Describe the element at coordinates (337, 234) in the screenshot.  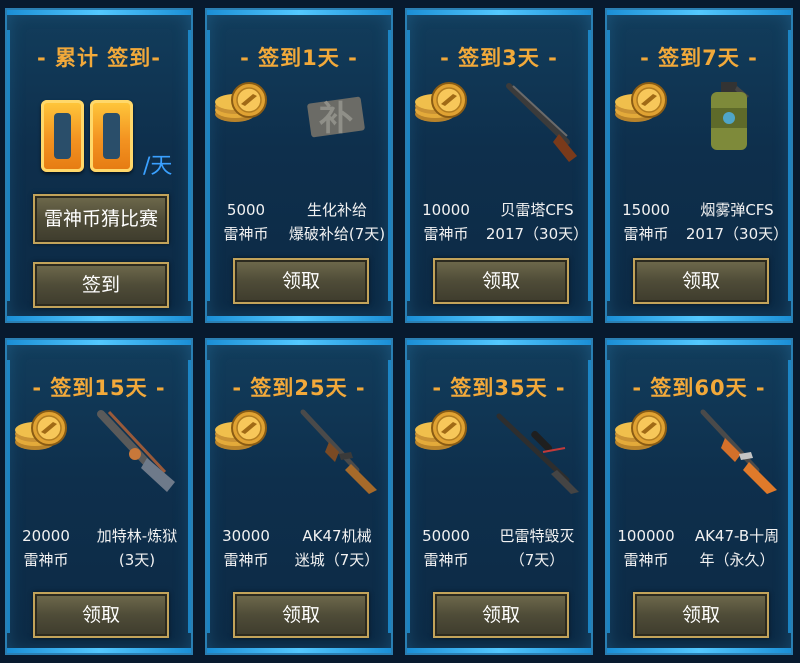
I see `item-name-line: 爆破补给(7天)` at that location.